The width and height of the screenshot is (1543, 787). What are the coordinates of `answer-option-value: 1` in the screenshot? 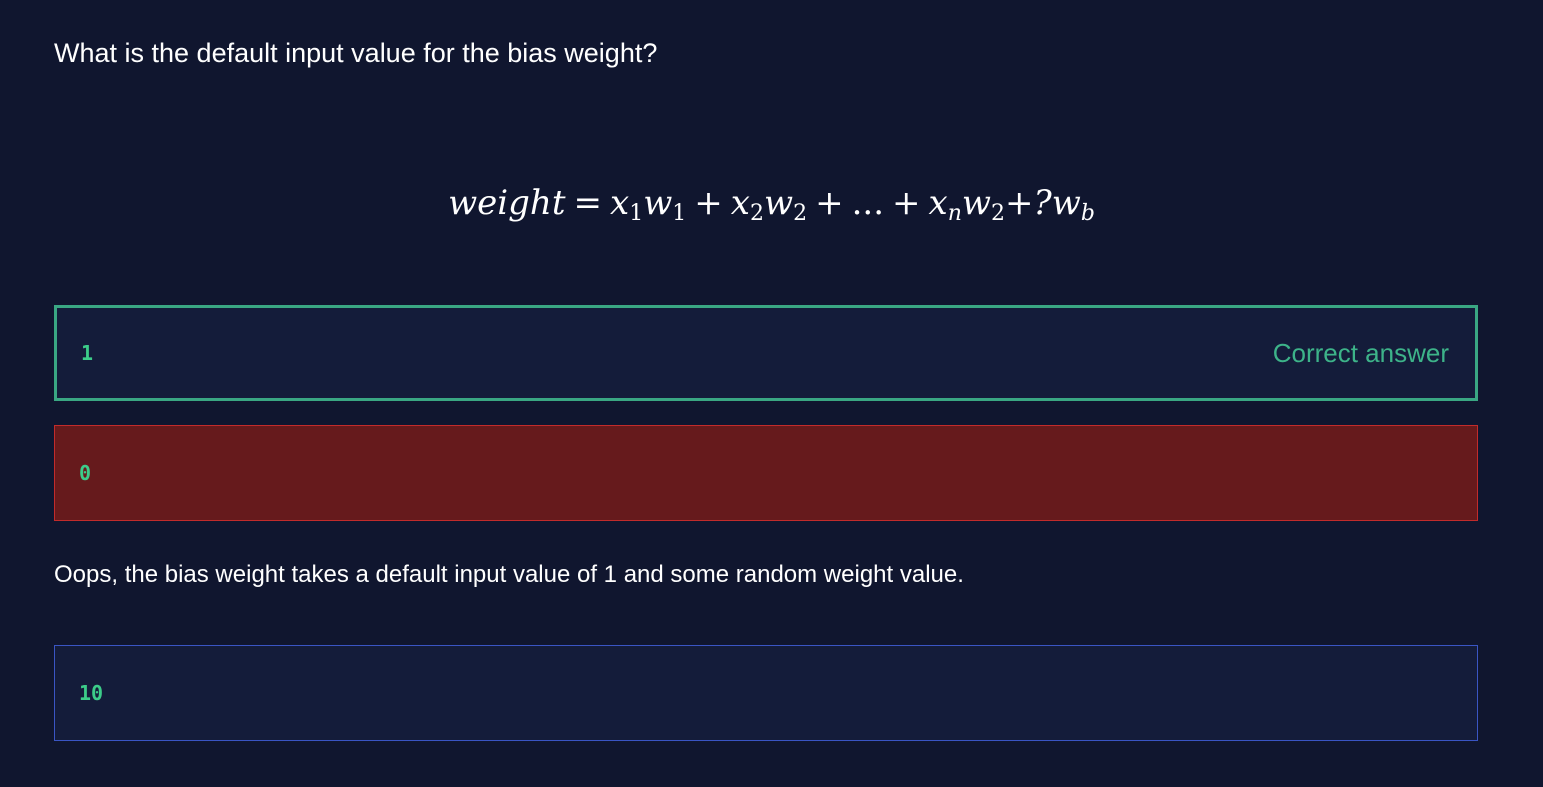 It's located at (87, 353).